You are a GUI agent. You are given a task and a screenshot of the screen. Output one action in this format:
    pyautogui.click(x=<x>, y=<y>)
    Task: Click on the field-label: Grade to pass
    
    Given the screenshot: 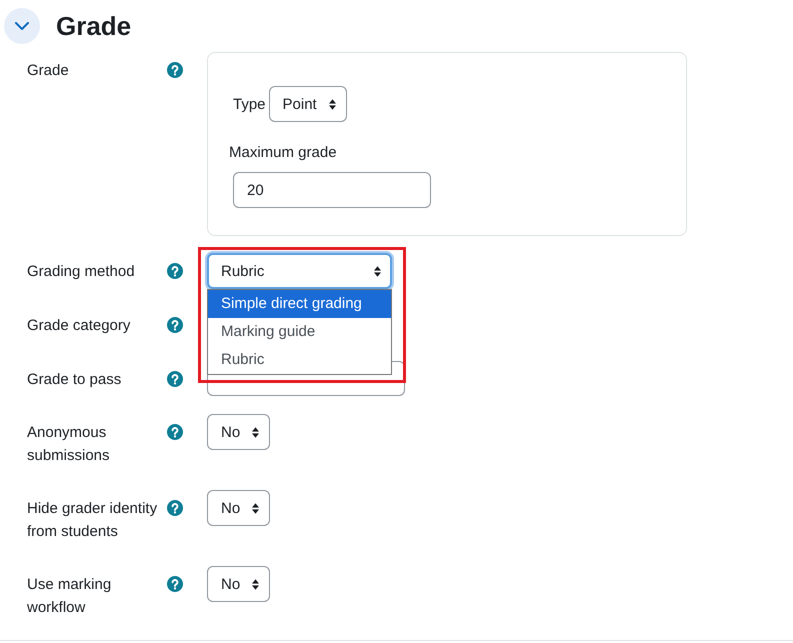 What is the action you would take?
    pyautogui.click(x=74, y=380)
    